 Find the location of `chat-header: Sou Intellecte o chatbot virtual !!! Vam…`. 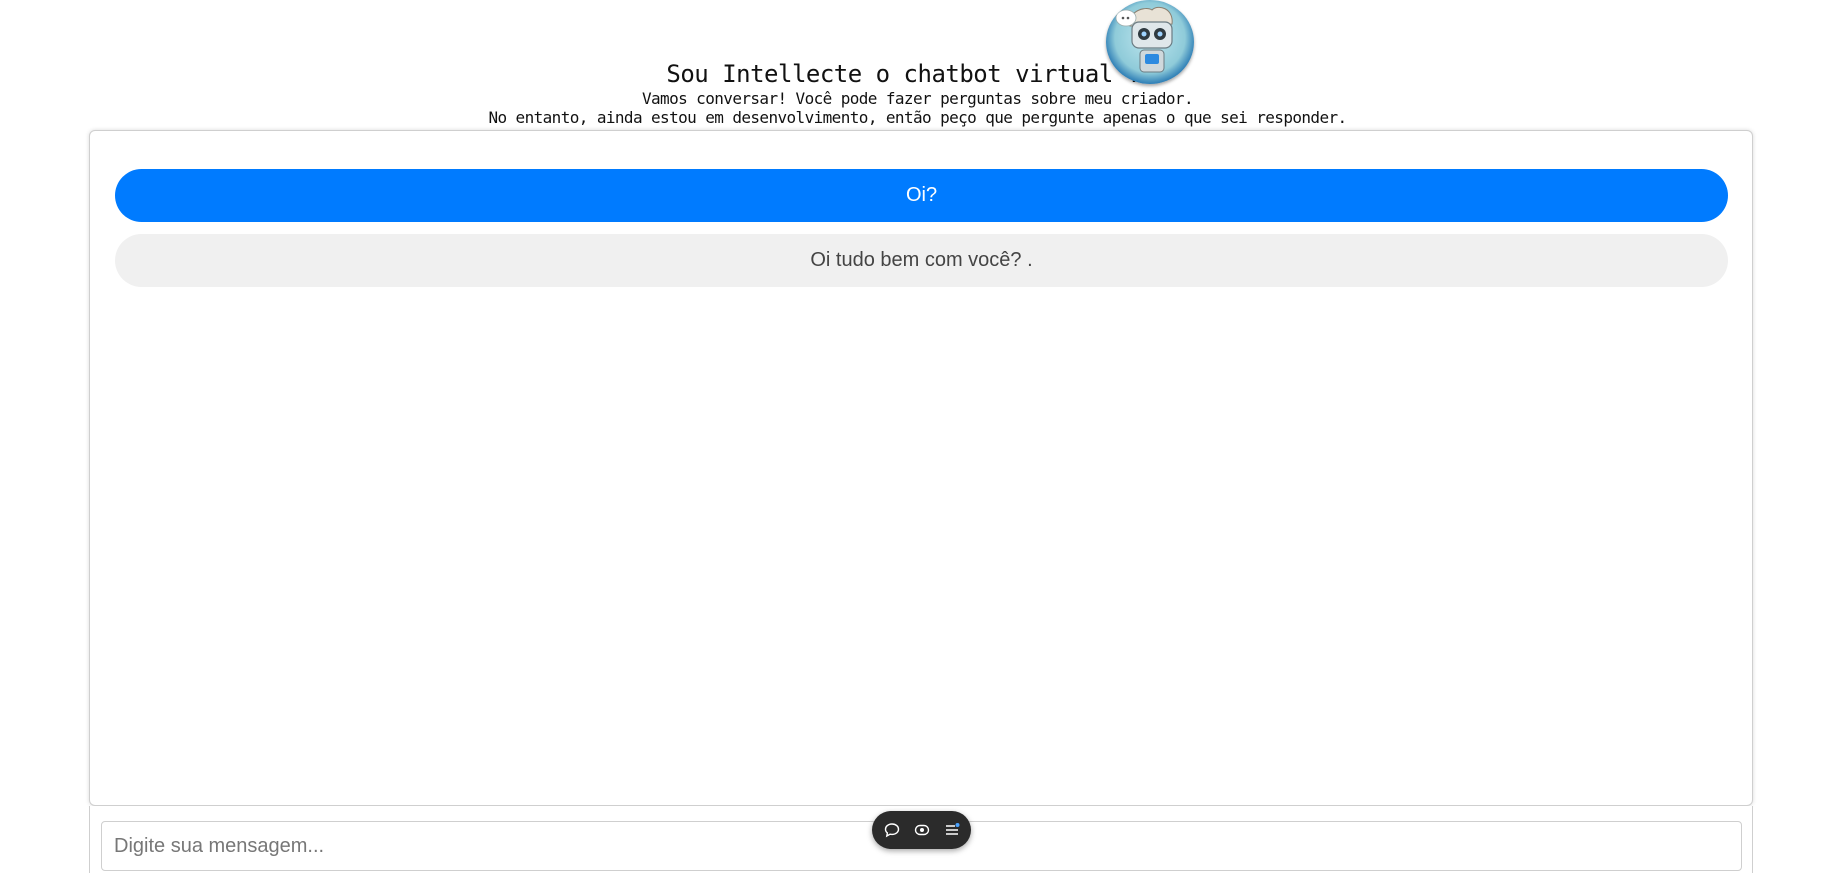

chat-header: Sou Intellecte o chatbot virtual !!! Vam… is located at coordinates (917, 64).